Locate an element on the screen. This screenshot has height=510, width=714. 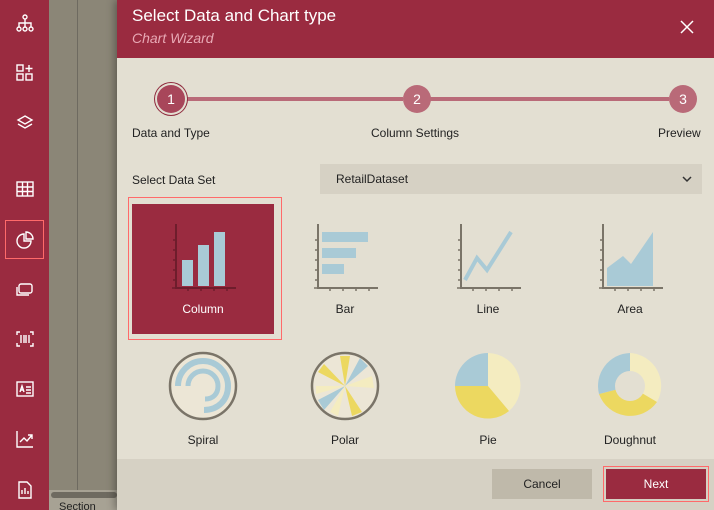
chart-type-bar: Bar is located at coordinates (345, 269).